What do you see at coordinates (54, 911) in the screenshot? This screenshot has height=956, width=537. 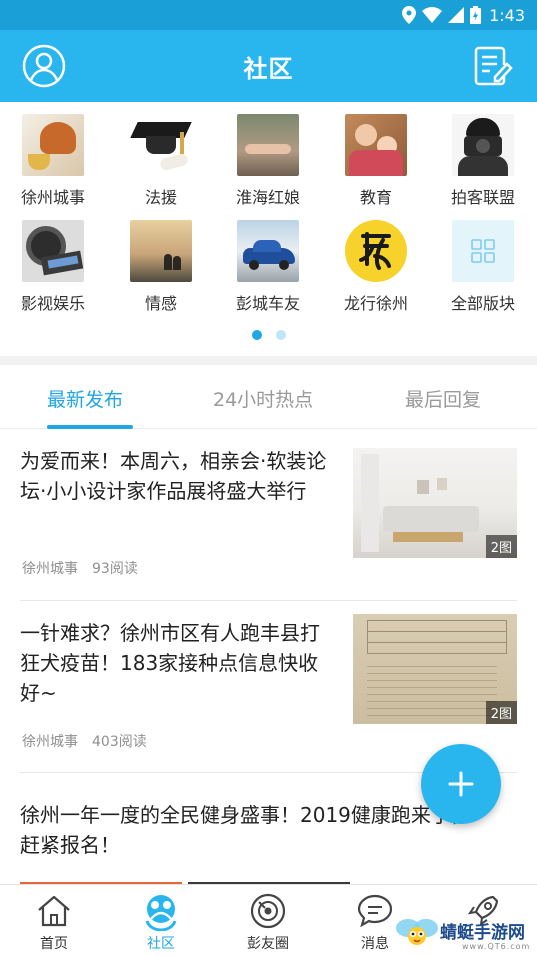 I see `home-icon` at bounding box center [54, 911].